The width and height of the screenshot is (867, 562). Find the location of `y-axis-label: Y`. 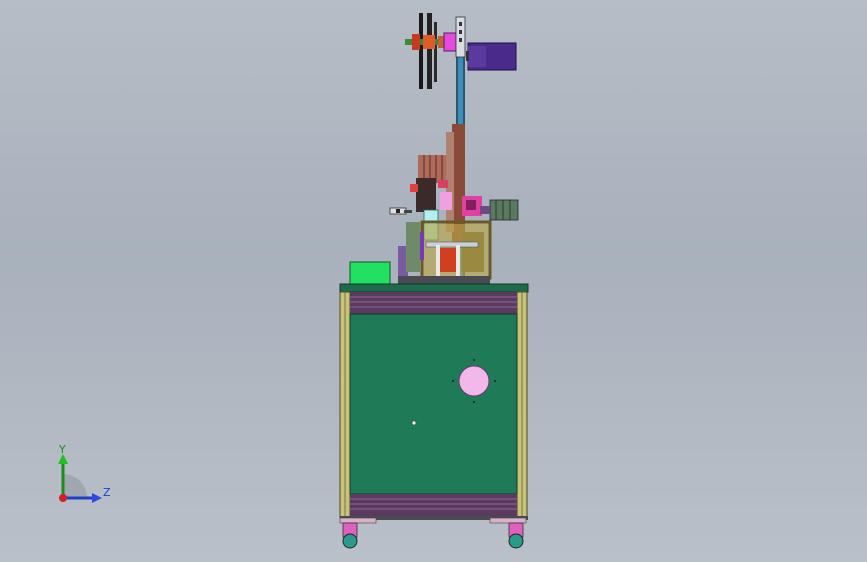

y-axis-label: Y is located at coordinates (62, 449).